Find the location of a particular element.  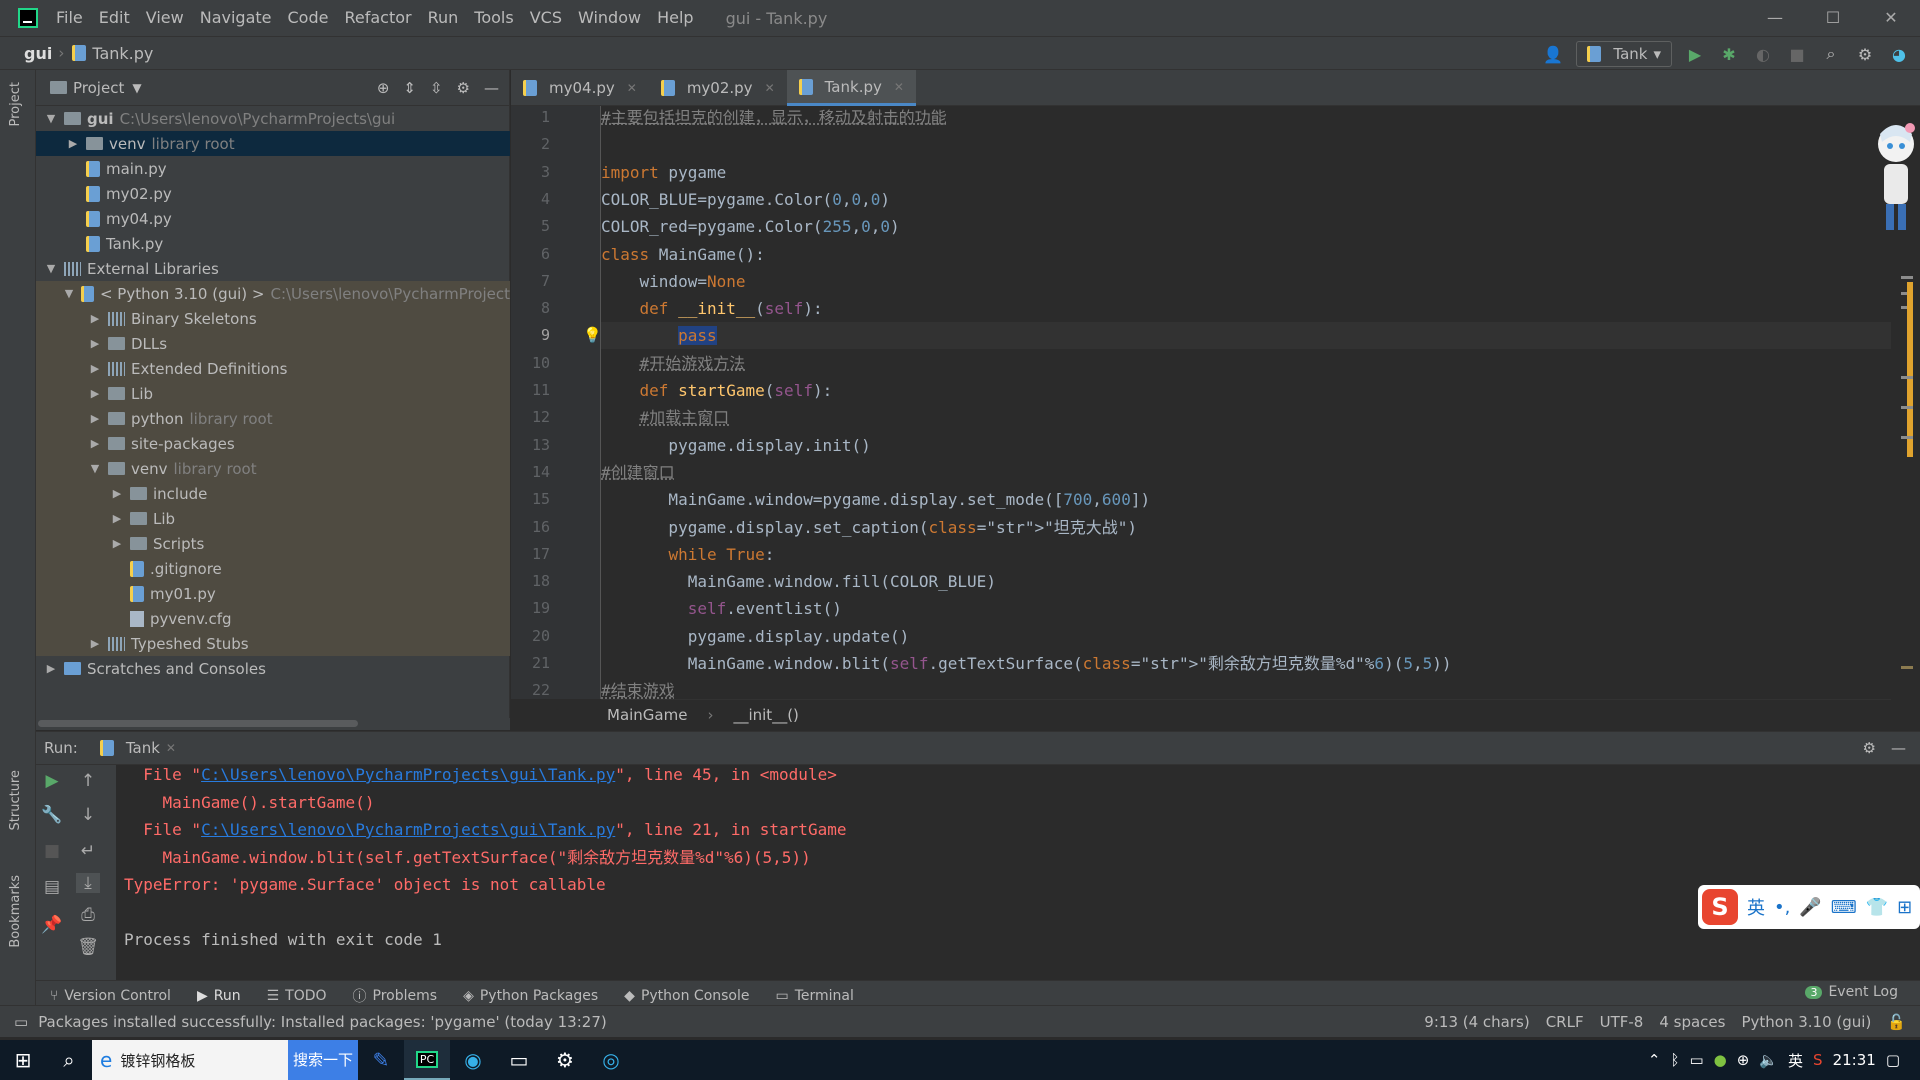

code-line: #结束游戏 is located at coordinates (1246, 688).